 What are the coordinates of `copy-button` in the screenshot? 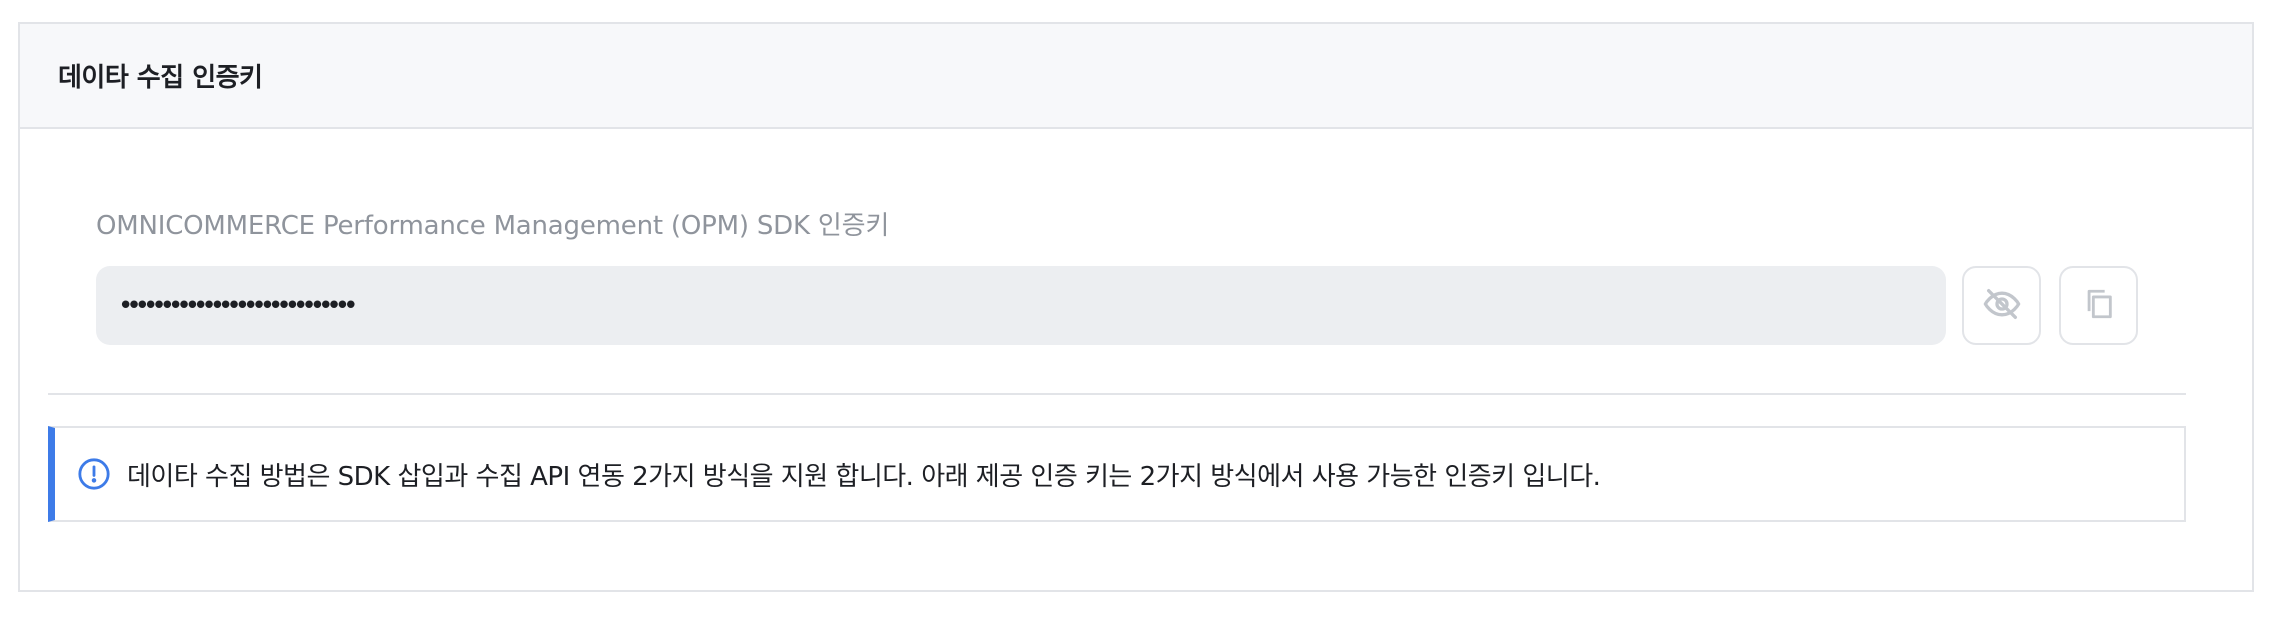 It's located at (2098, 305).